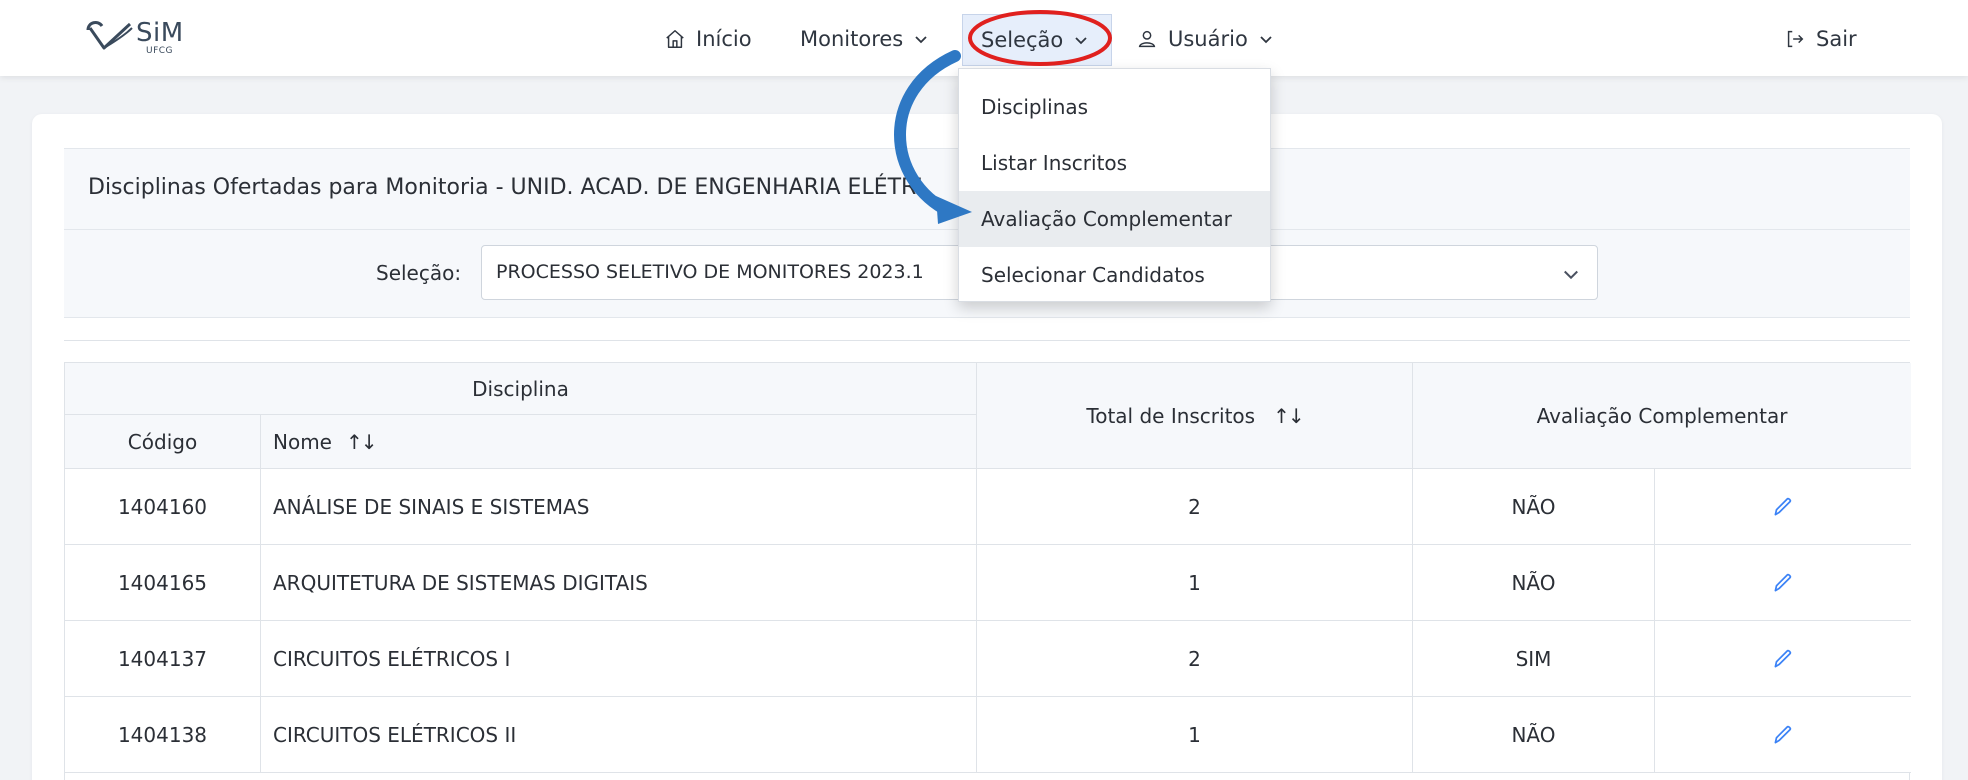  I want to click on cell-avaliacao: SIM, so click(1534, 659).